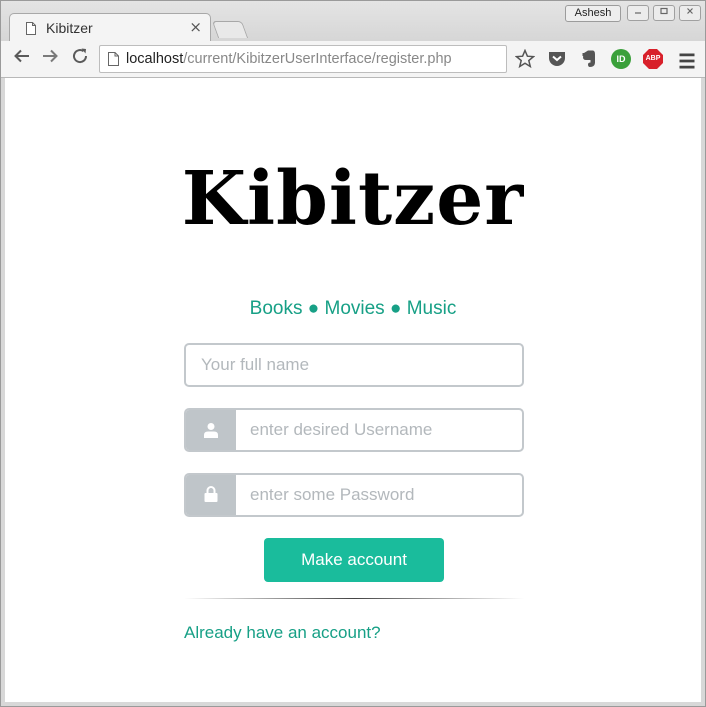 This screenshot has width=706, height=707. I want to click on minimize-icon, so click(638, 13).